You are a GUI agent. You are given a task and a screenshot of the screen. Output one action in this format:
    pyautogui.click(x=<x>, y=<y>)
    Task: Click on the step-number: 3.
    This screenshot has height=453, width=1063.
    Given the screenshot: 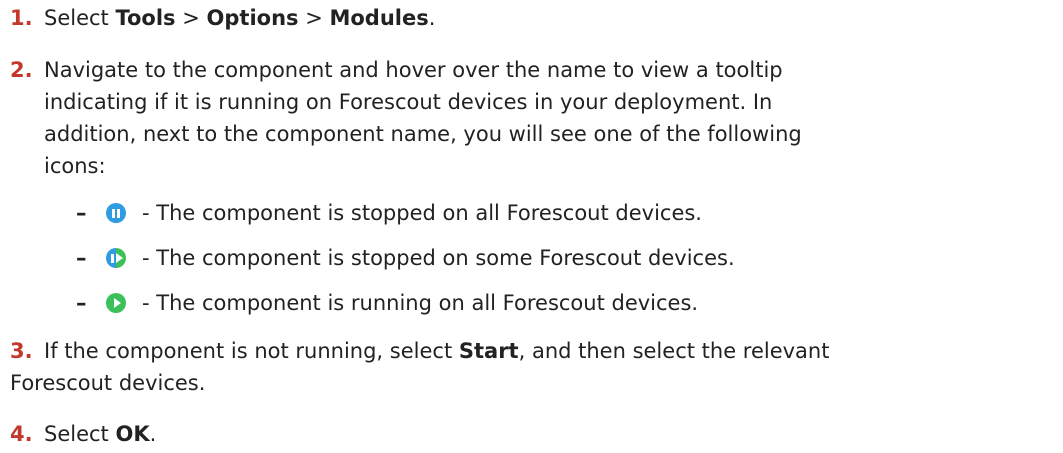 What is the action you would take?
    pyautogui.click(x=21, y=351)
    